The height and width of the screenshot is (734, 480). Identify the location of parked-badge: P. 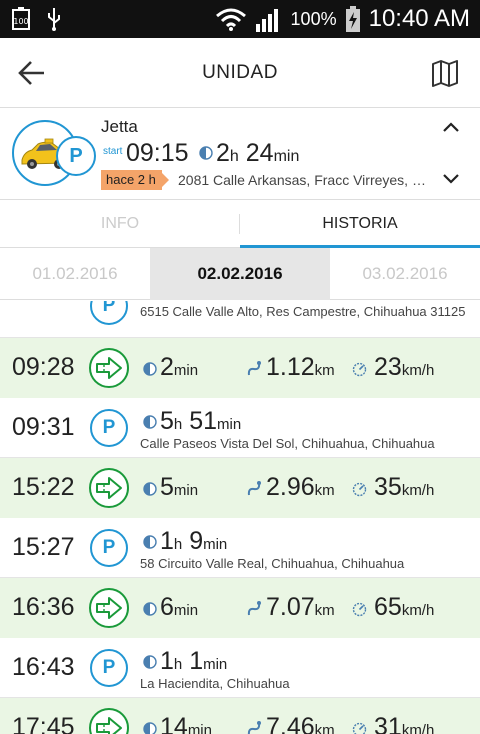
(76, 156).